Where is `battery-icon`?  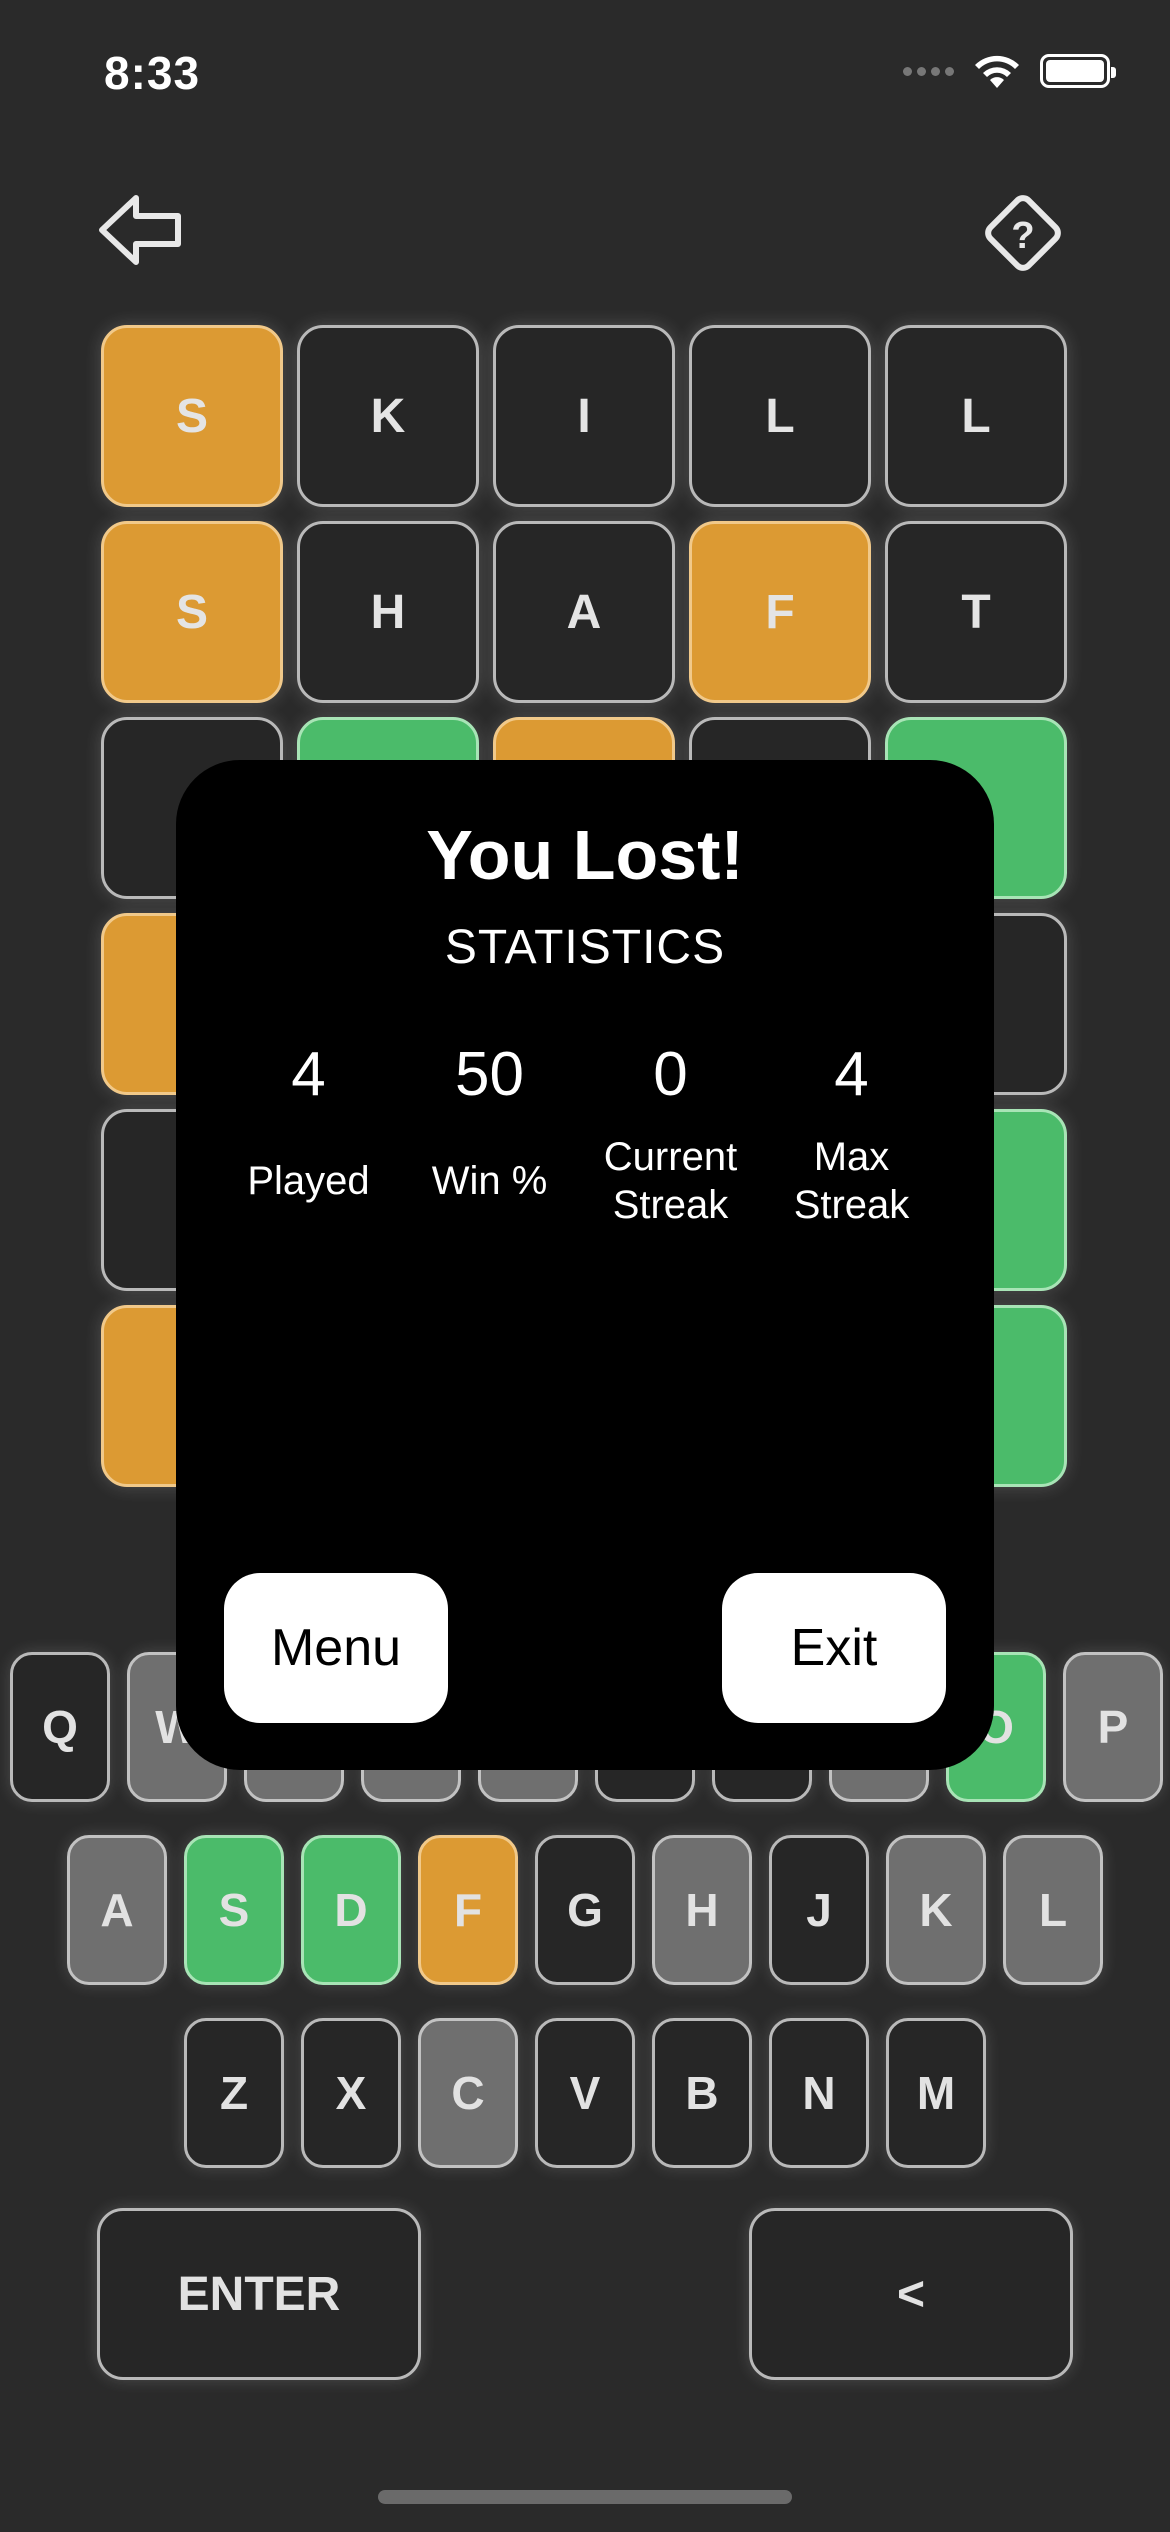
battery-icon is located at coordinates (1078, 71).